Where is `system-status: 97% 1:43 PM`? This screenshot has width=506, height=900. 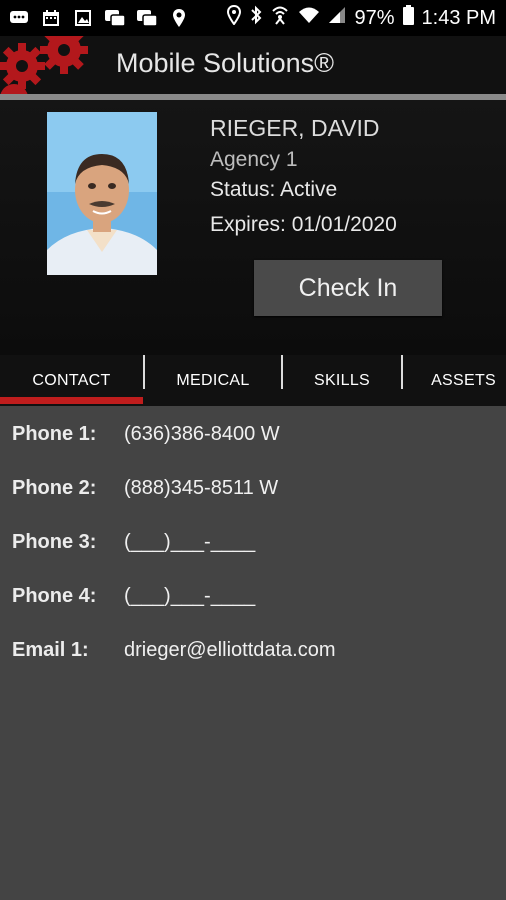
system-status: 97% 1:43 PM is located at coordinates (361, 18).